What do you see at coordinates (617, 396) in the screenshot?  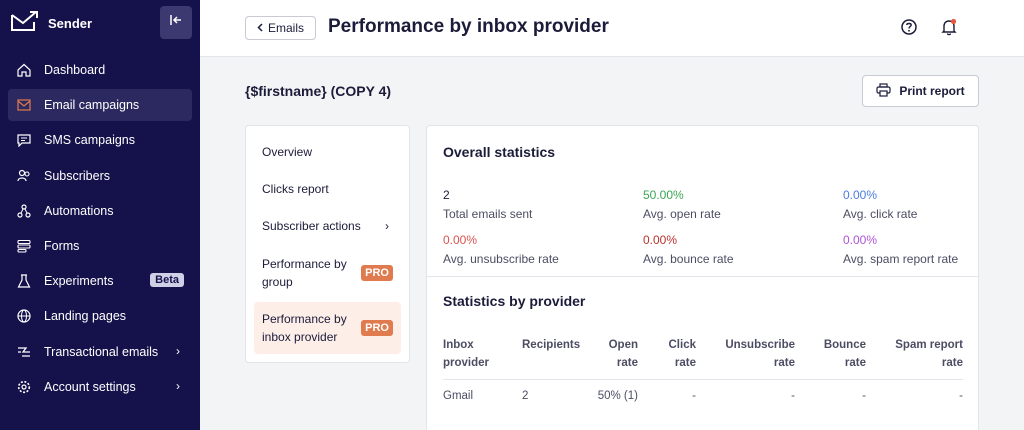 I see `cell-open-rate: 50% (1)` at bounding box center [617, 396].